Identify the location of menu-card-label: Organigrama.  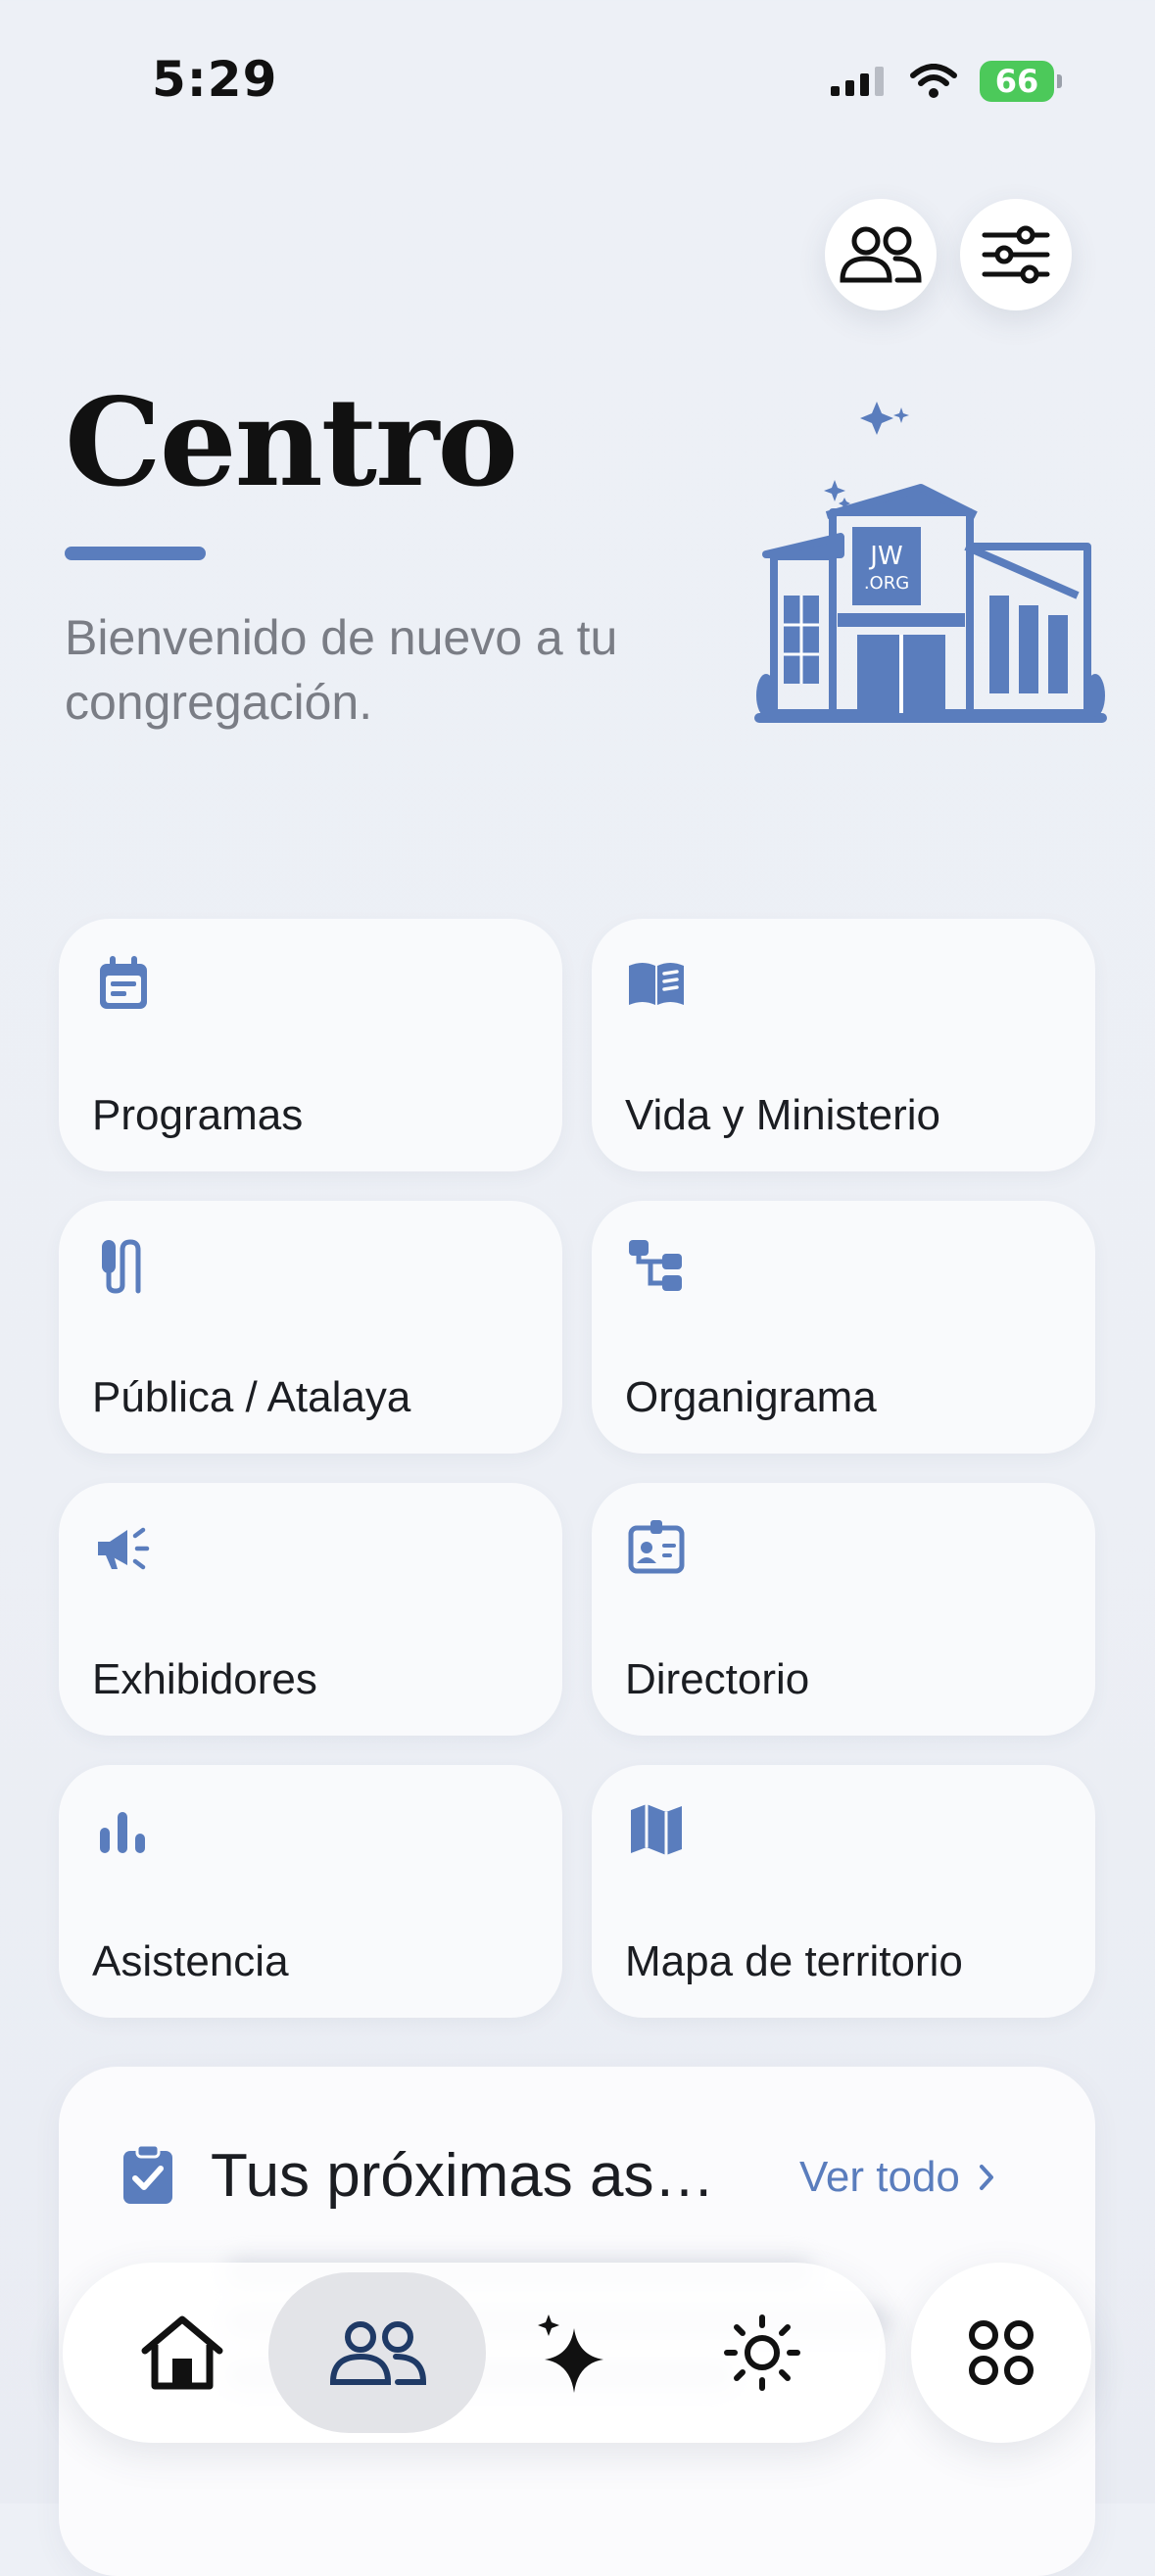
(751, 1397).